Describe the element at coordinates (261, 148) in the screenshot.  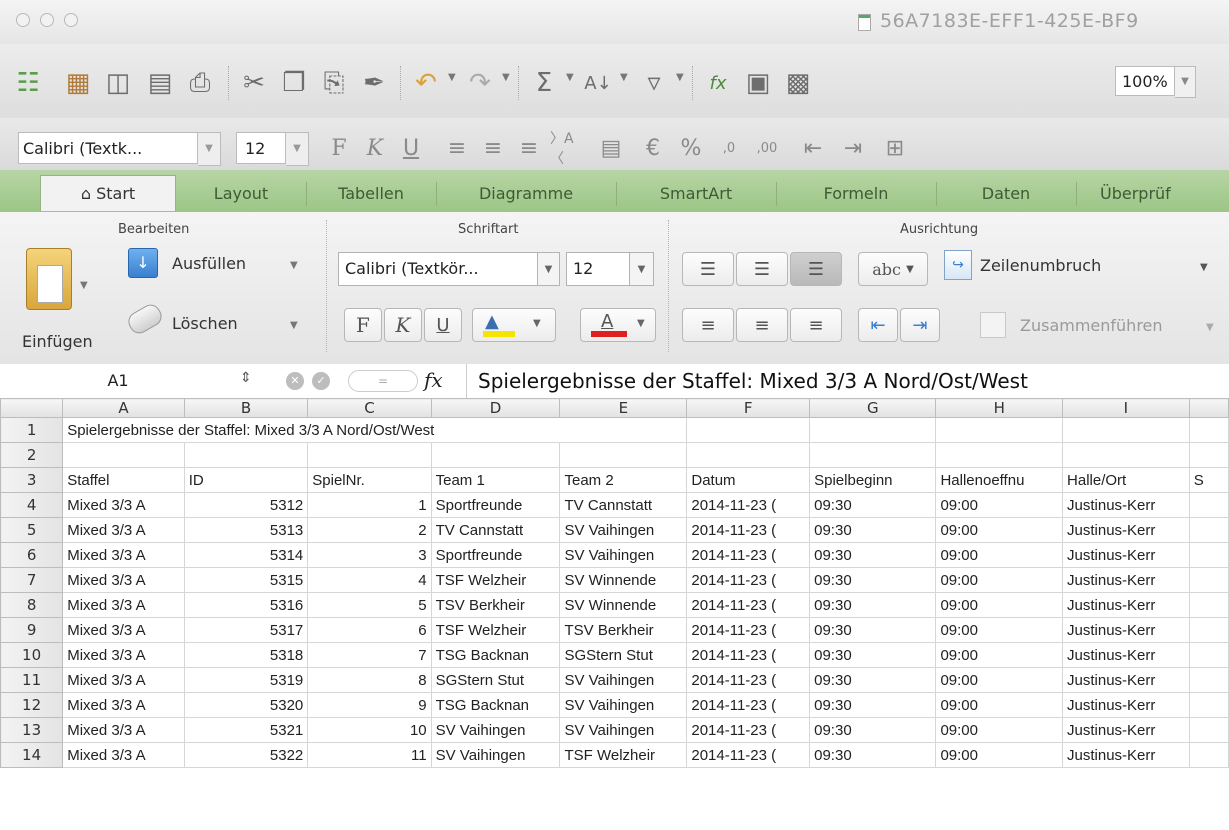
I see `font-size-field: 12` at that location.